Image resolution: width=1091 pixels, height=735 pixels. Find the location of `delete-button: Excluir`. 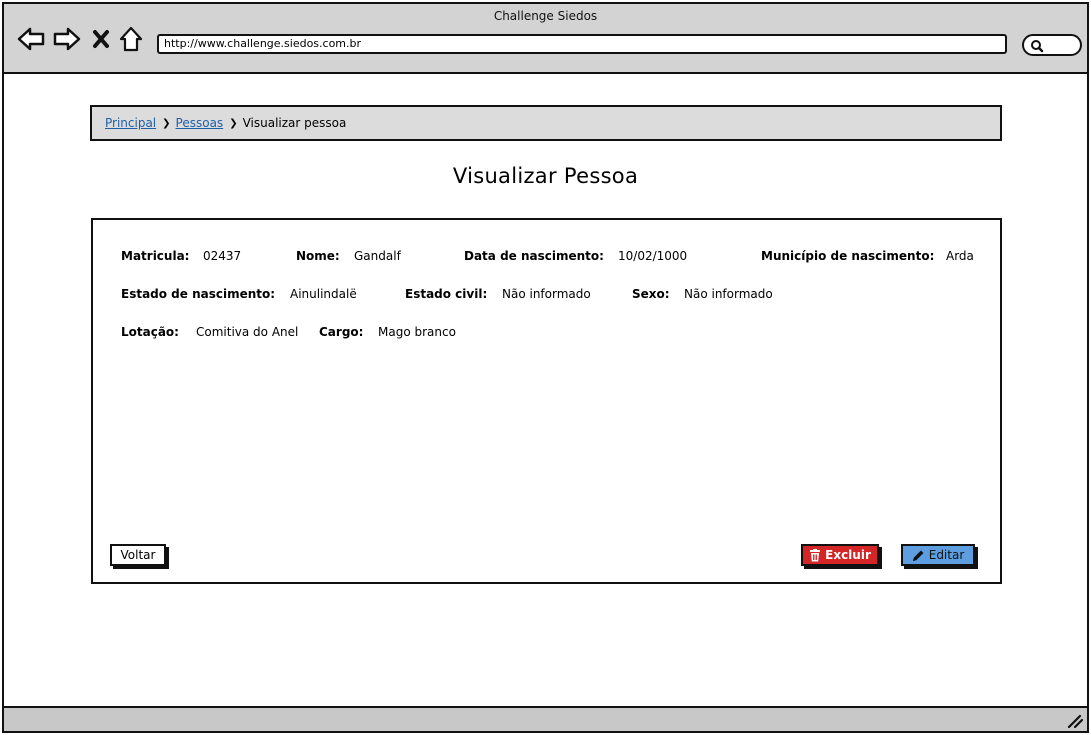

delete-button: Excluir is located at coordinates (840, 555).